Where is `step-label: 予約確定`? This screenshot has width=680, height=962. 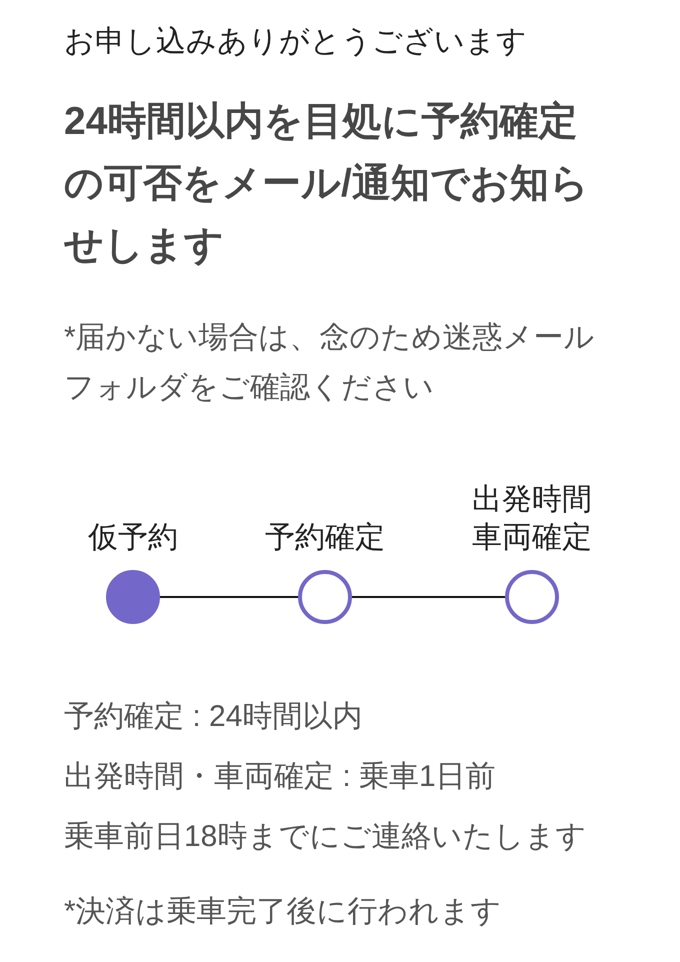
step-label: 予約確定 is located at coordinates (325, 538).